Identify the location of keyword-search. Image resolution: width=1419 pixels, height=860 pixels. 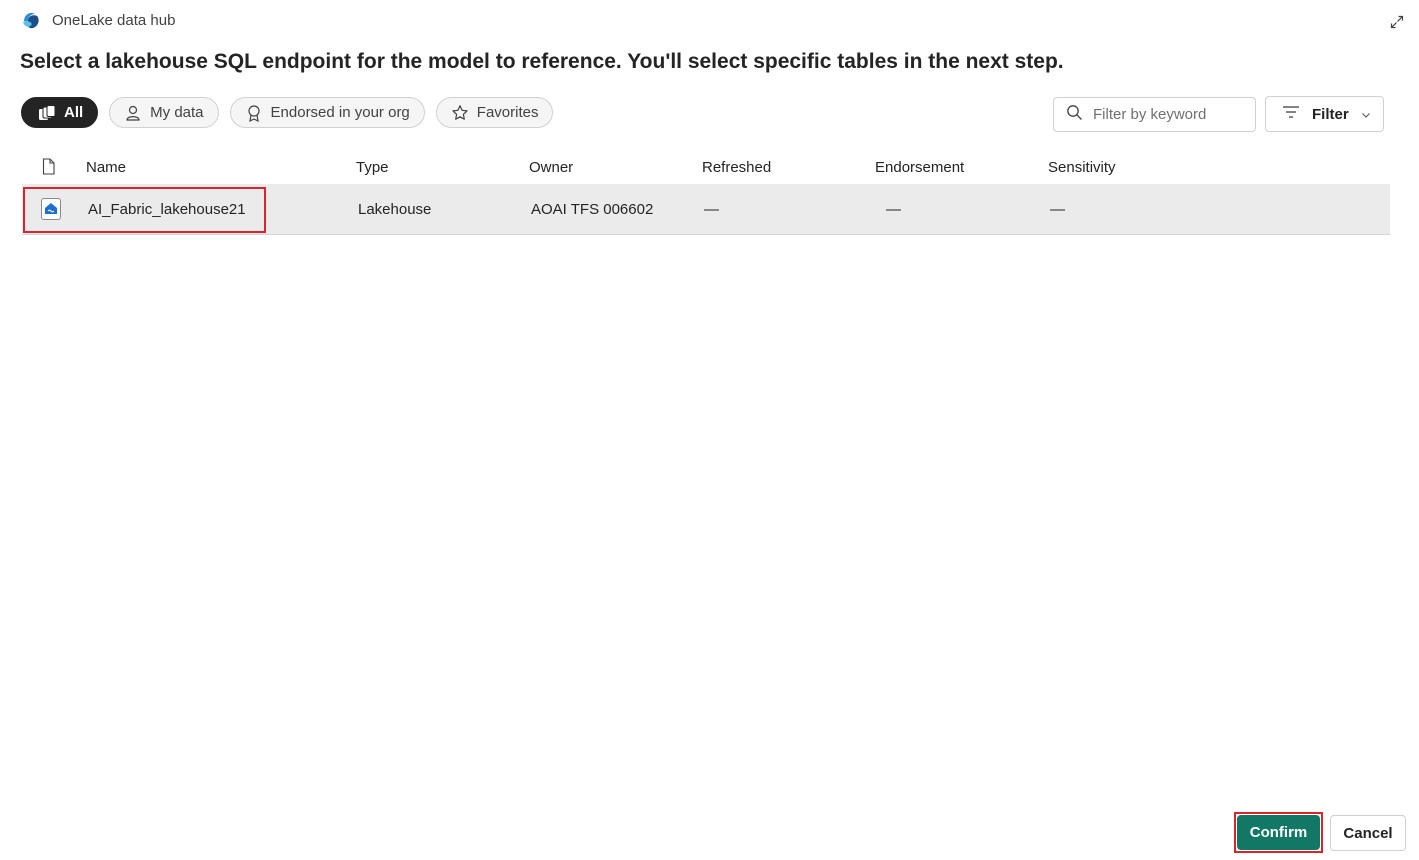
(1154, 114).